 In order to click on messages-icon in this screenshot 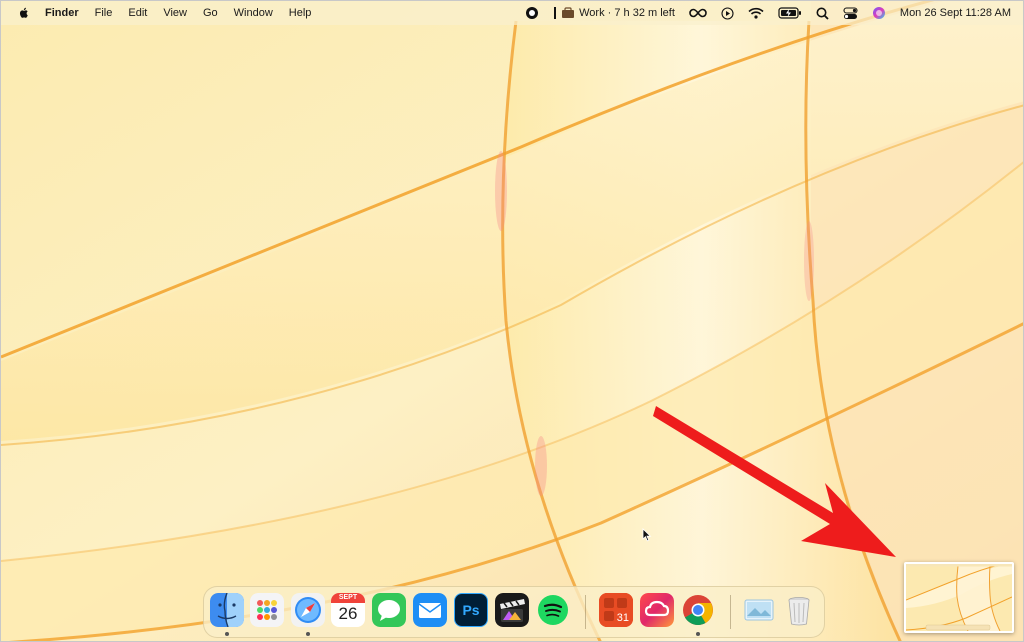, I will do `click(389, 610)`.